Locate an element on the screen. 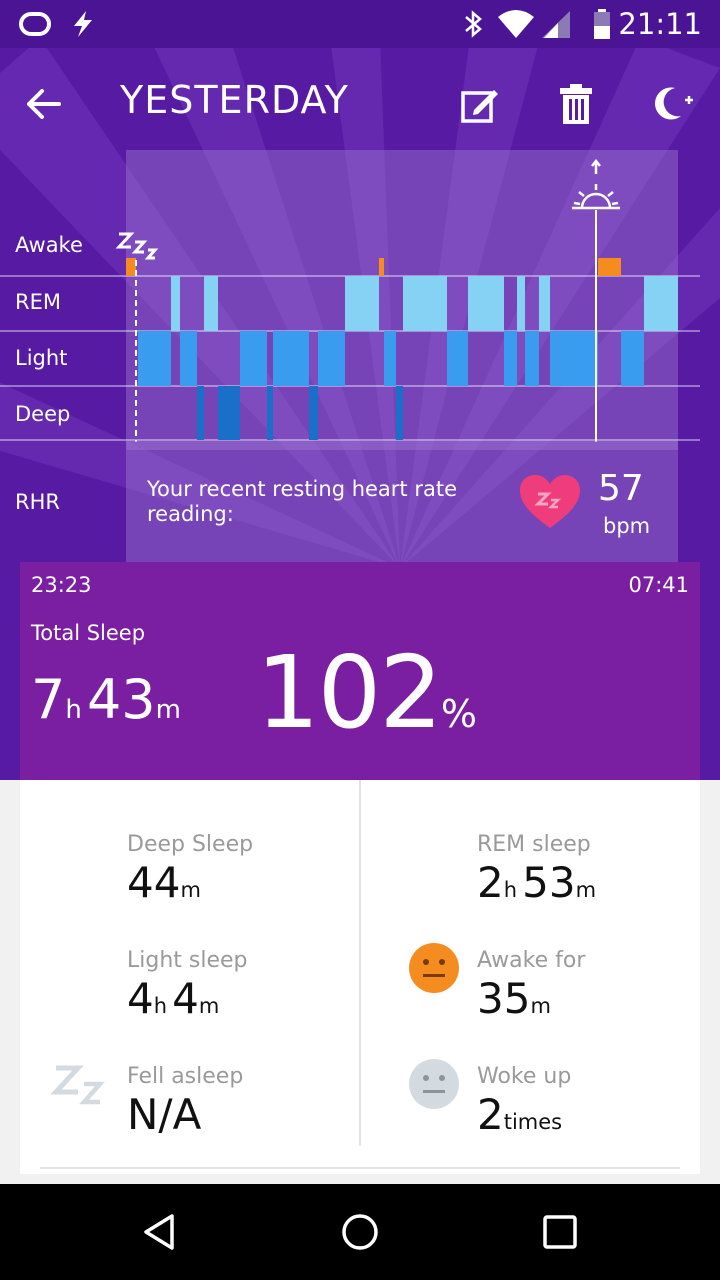 The image size is (720, 1280). awake-value: 35m is located at coordinates (514, 998).